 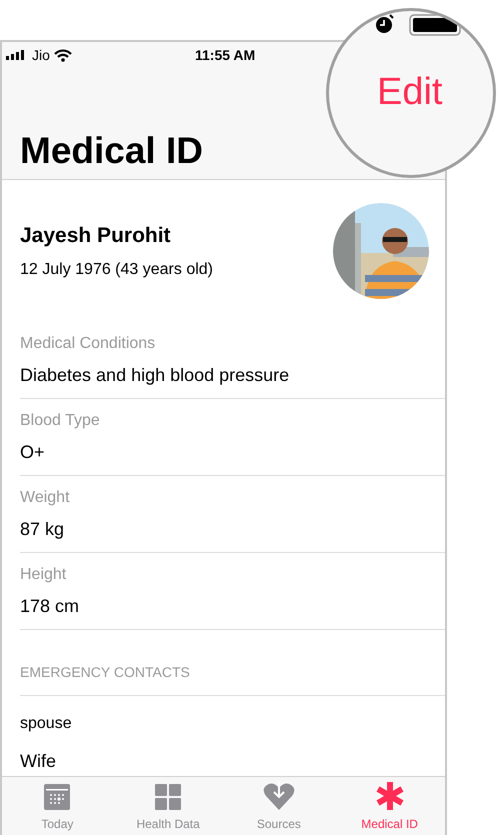 What do you see at coordinates (116, 270) in the screenshot?
I see `birth-date: 12 July 1976 (43 years old)` at bounding box center [116, 270].